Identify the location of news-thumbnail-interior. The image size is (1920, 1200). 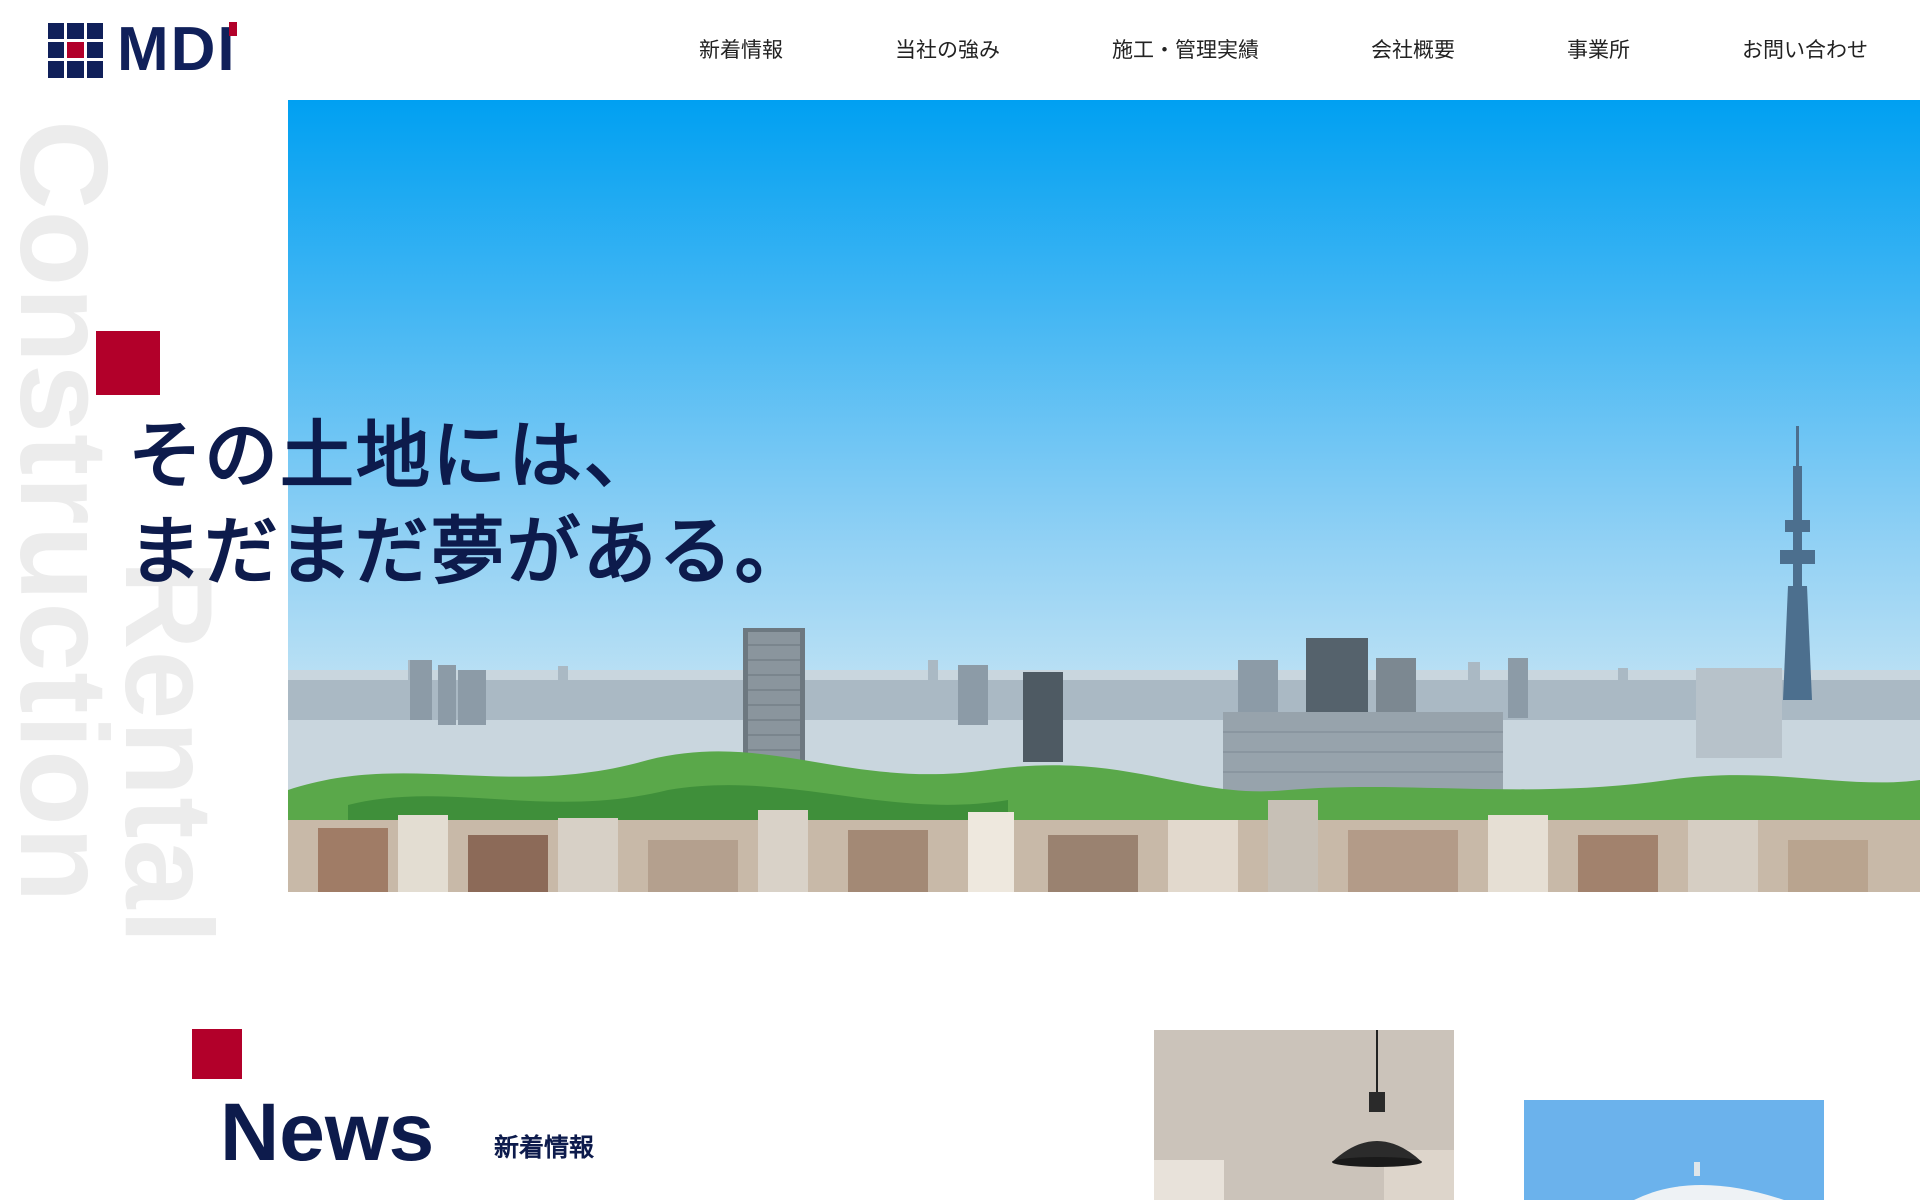
(1304, 1115).